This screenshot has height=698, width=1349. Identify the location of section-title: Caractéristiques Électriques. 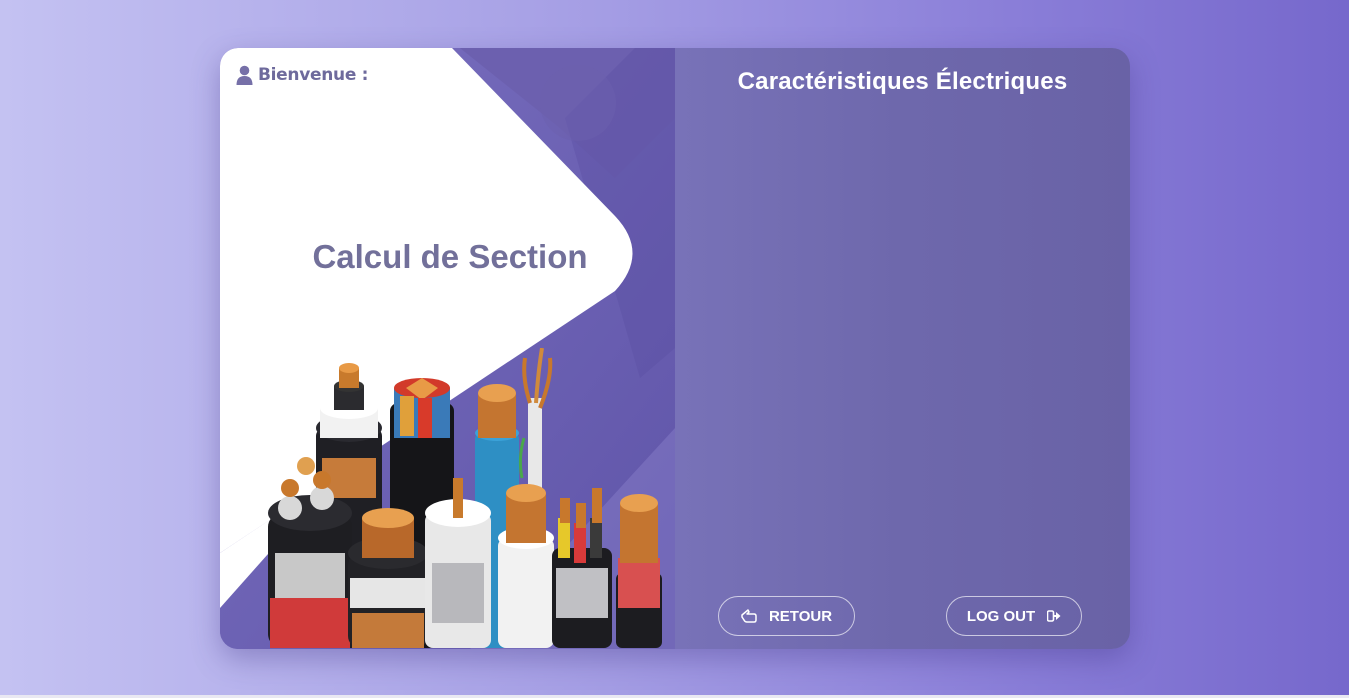
(902, 81).